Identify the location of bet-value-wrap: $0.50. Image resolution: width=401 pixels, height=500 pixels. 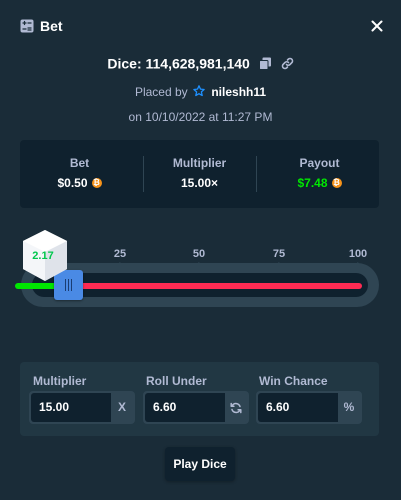
(79, 183).